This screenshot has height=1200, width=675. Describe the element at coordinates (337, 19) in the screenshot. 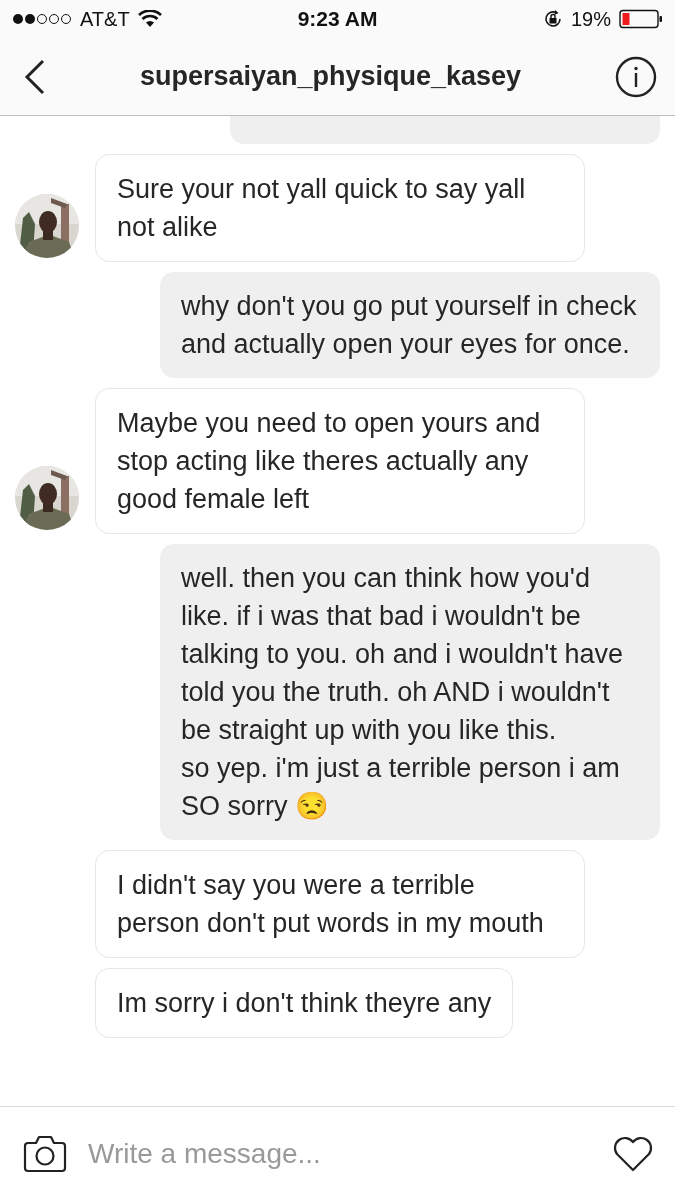

I see `clock-time: 9:23 AM` at that location.